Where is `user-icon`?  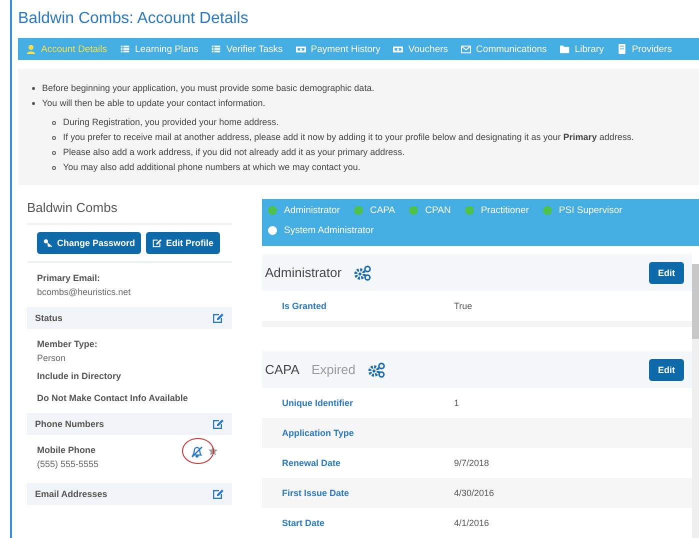 user-icon is located at coordinates (31, 49).